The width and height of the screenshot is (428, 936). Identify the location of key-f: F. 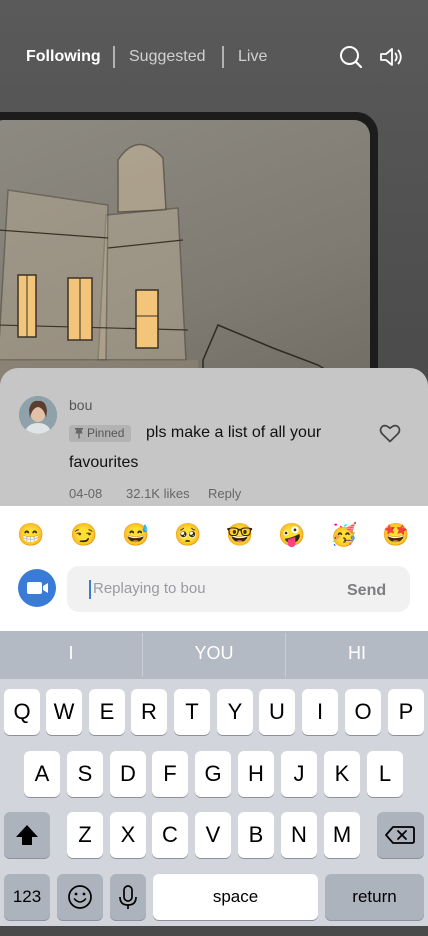
(170, 774).